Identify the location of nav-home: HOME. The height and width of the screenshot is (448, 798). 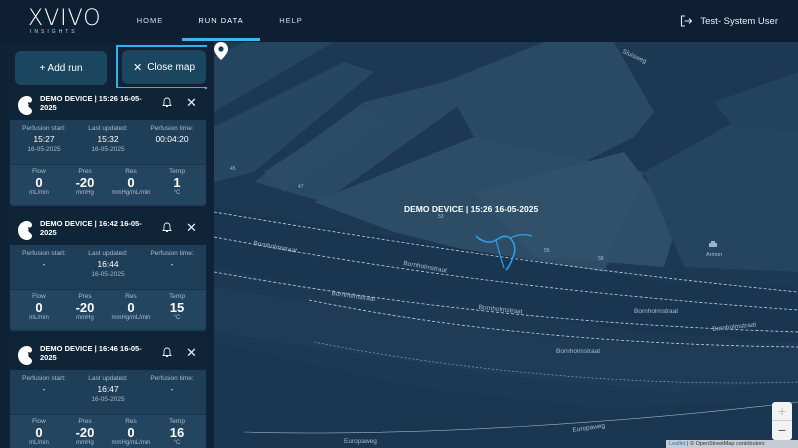
(150, 21).